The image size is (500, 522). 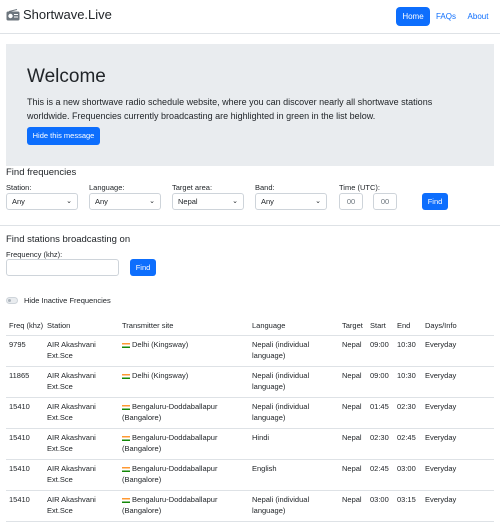 I want to click on cell-language: Hindi, so click(x=294, y=444).